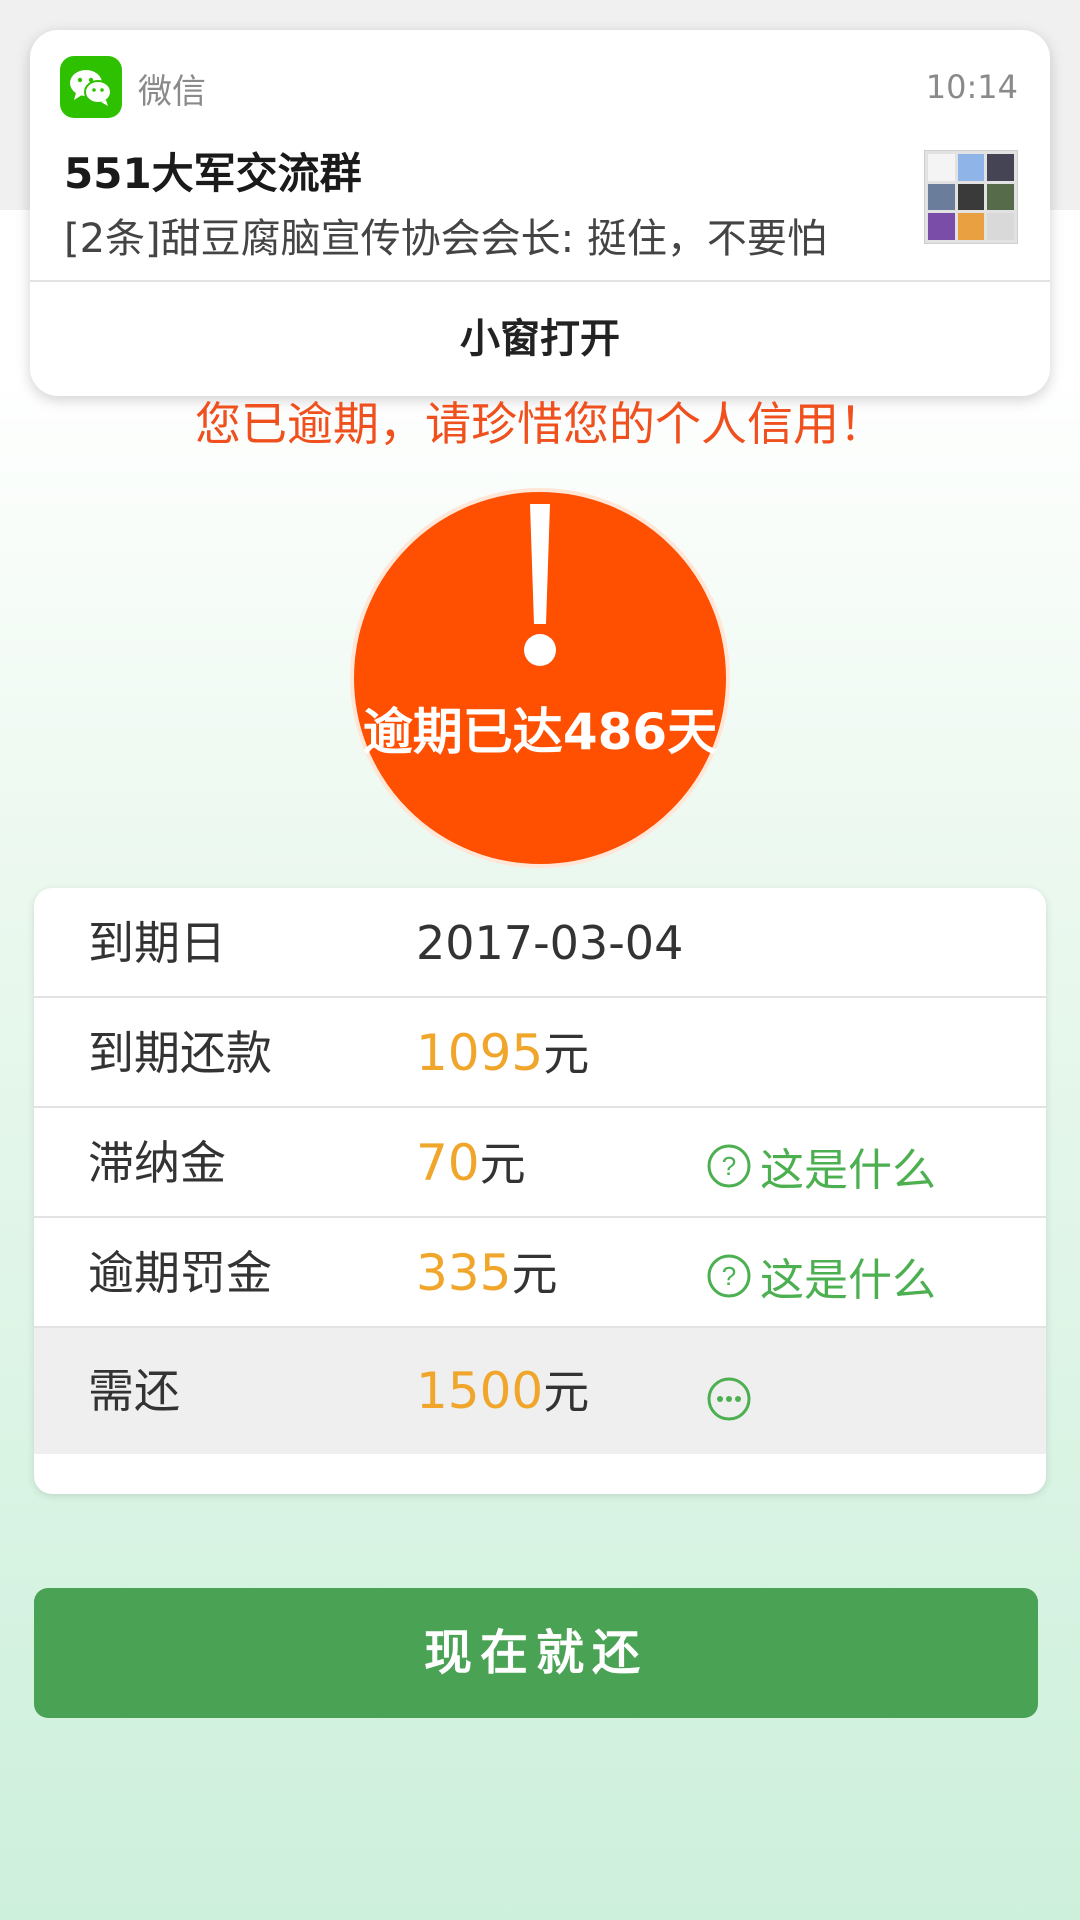 Image resolution: width=1080 pixels, height=1920 pixels. Describe the element at coordinates (971, 87) in the screenshot. I see `notification-time: 10:14` at that location.